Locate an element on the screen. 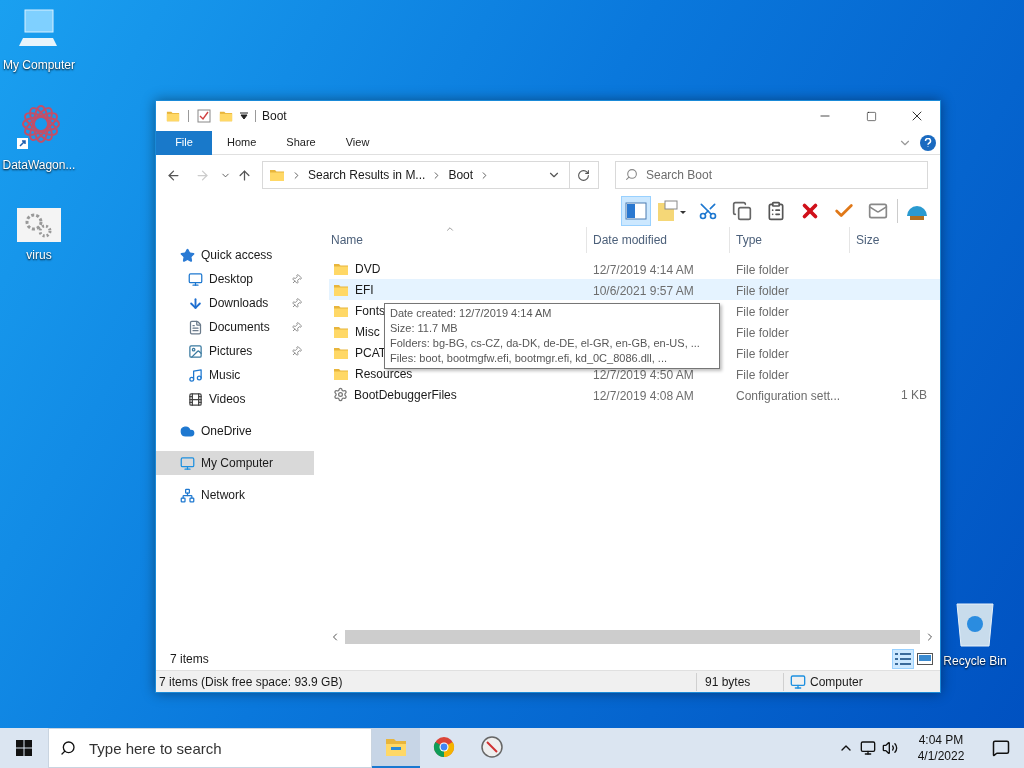 The width and height of the screenshot is (1024, 768). date-modified: 10/6/2021 9:57 AM is located at coordinates (643, 290).